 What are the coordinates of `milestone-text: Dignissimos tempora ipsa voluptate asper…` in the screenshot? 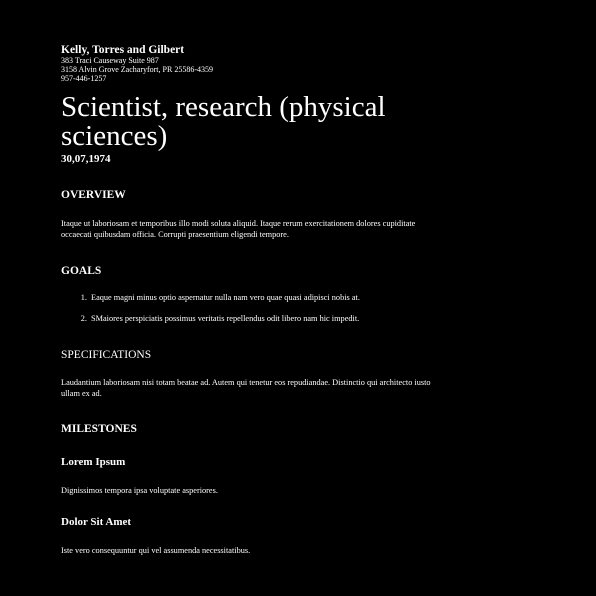 It's located at (139, 490).